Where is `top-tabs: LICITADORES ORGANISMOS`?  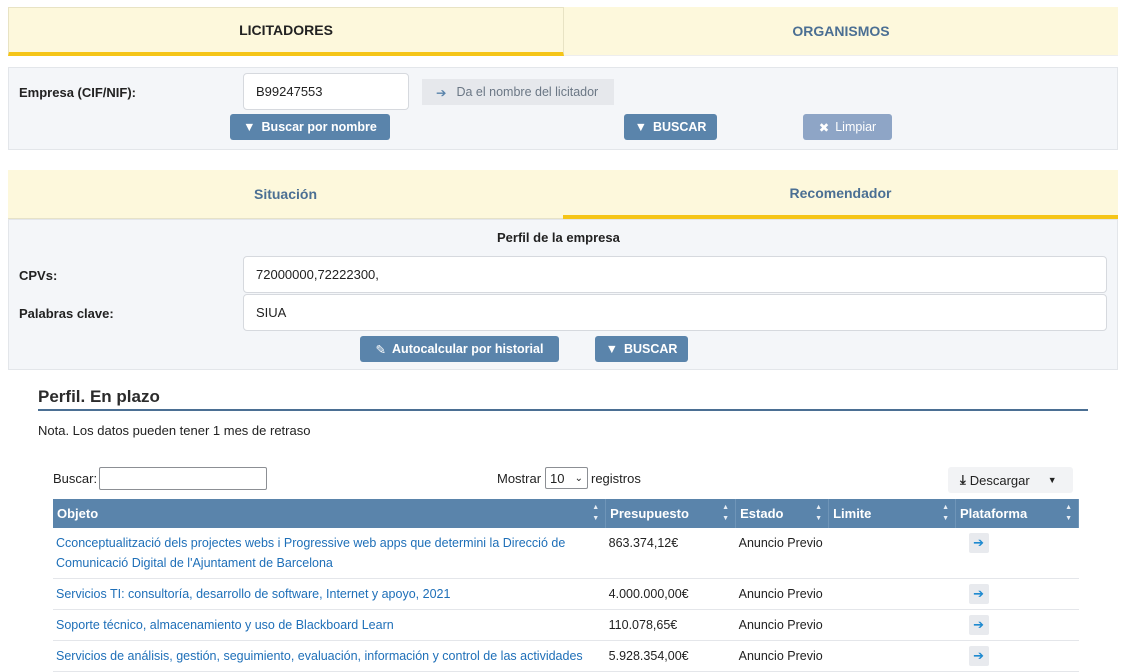 top-tabs: LICITADORES ORGANISMOS is located at coordinates (563, 31).